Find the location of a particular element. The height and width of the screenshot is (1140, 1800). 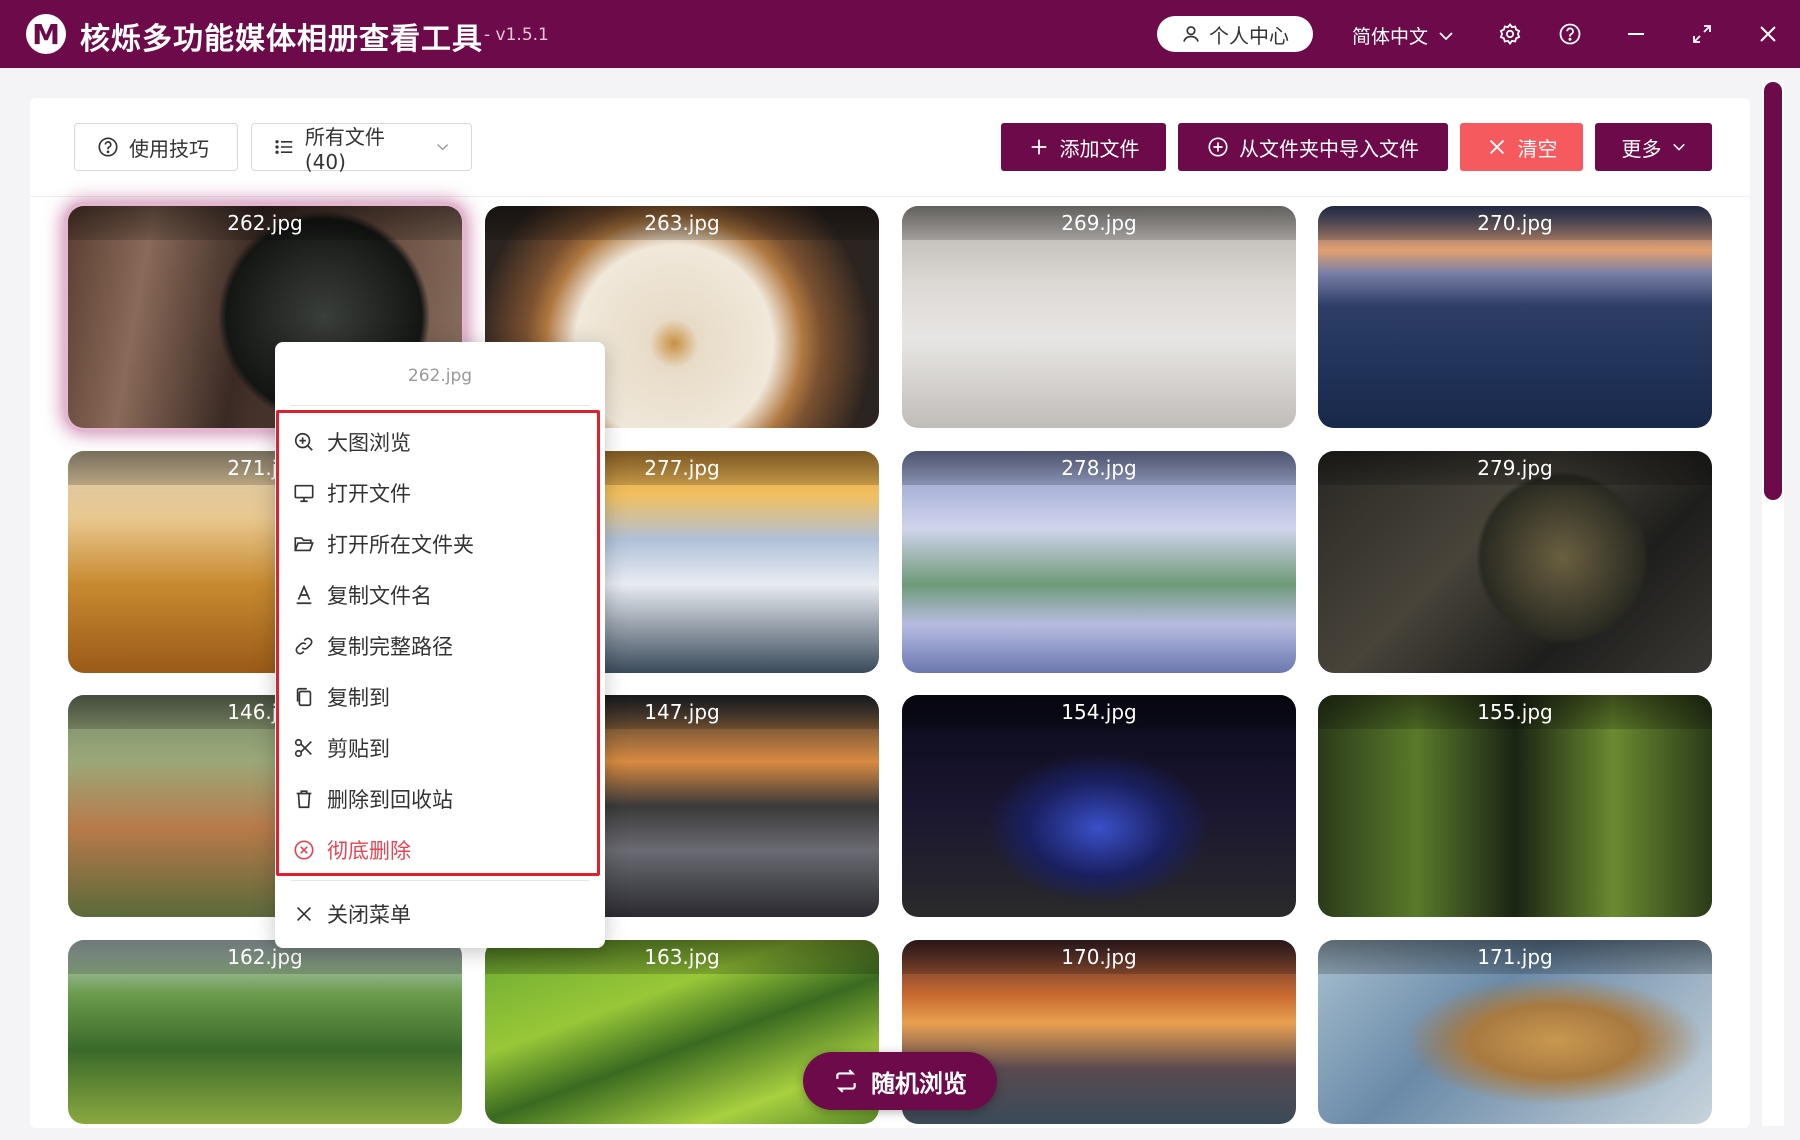

file-filter-label: 所有文件 (40) is located at coordinates (344, 149).